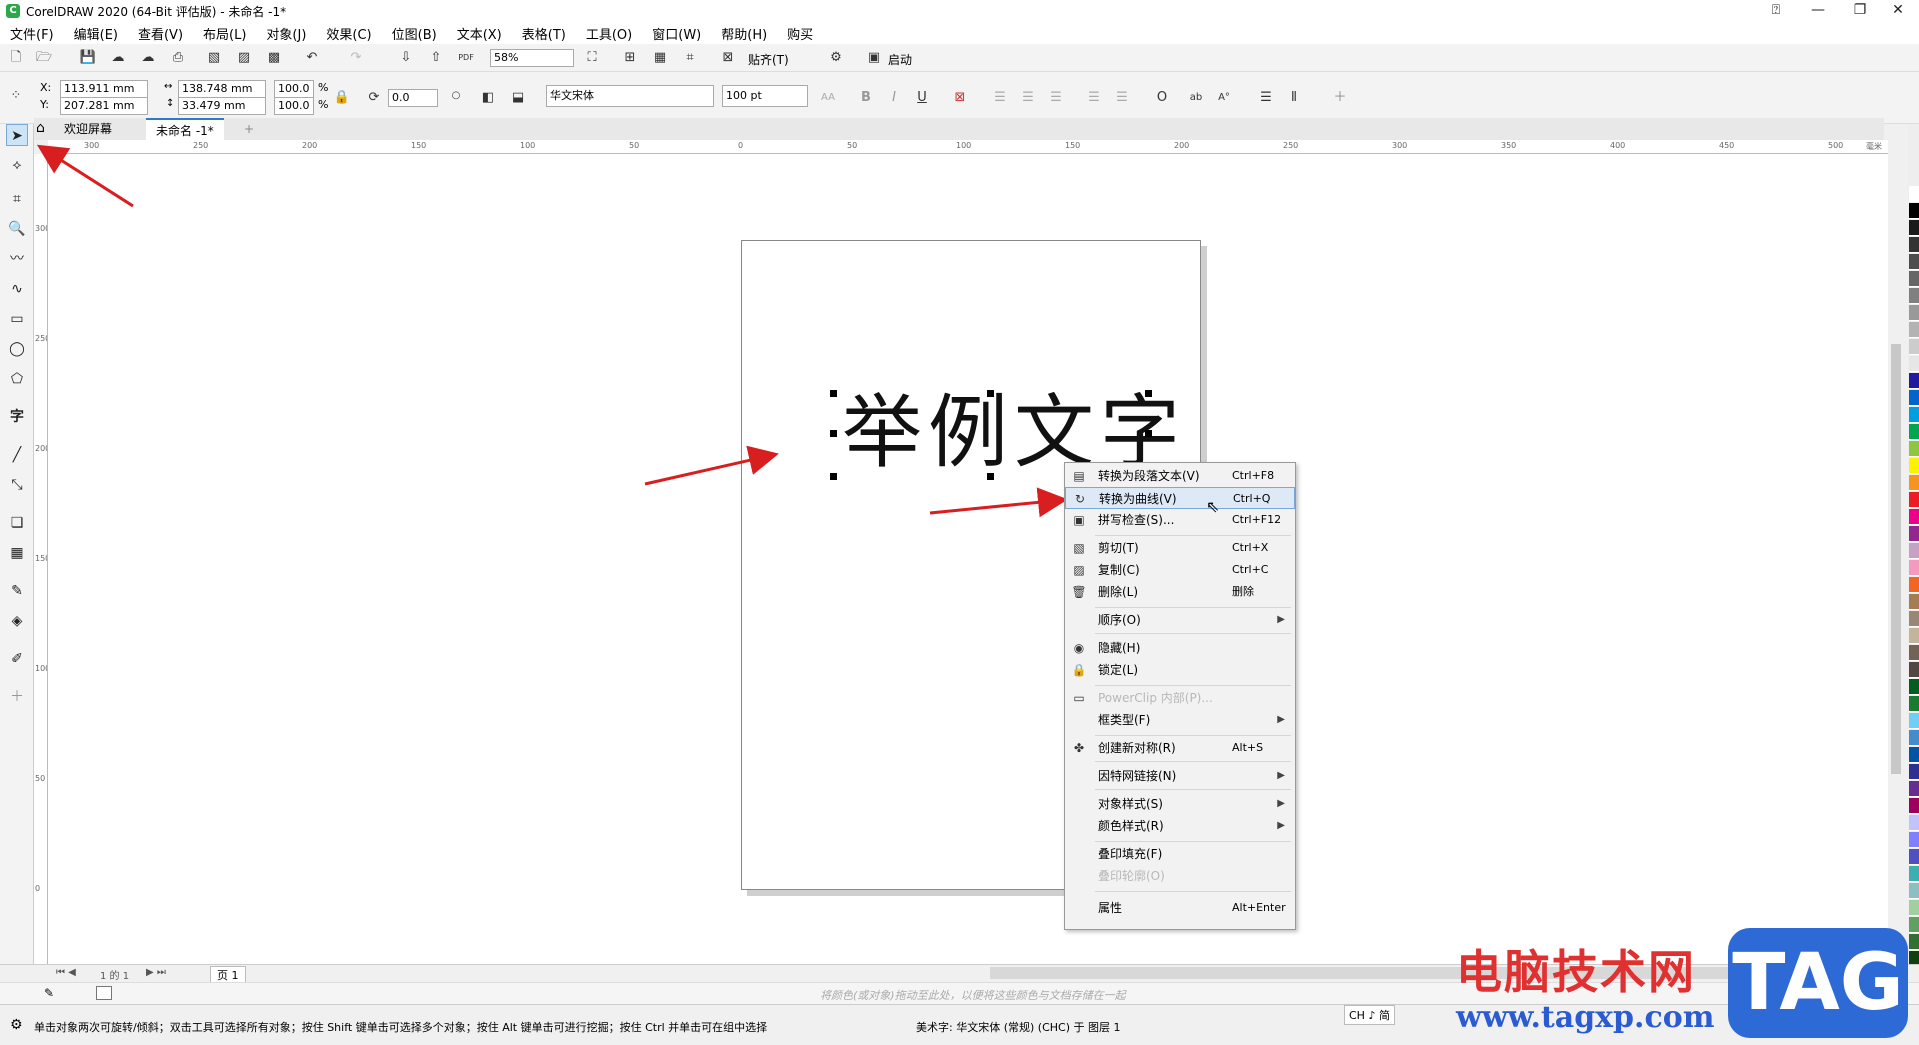 This screenshot has height=1045, width=1919. Describe the element at coordinates (1138, 499) in the screenshot. I see `menu-item-label: 转换为曲线(V)` at that location.